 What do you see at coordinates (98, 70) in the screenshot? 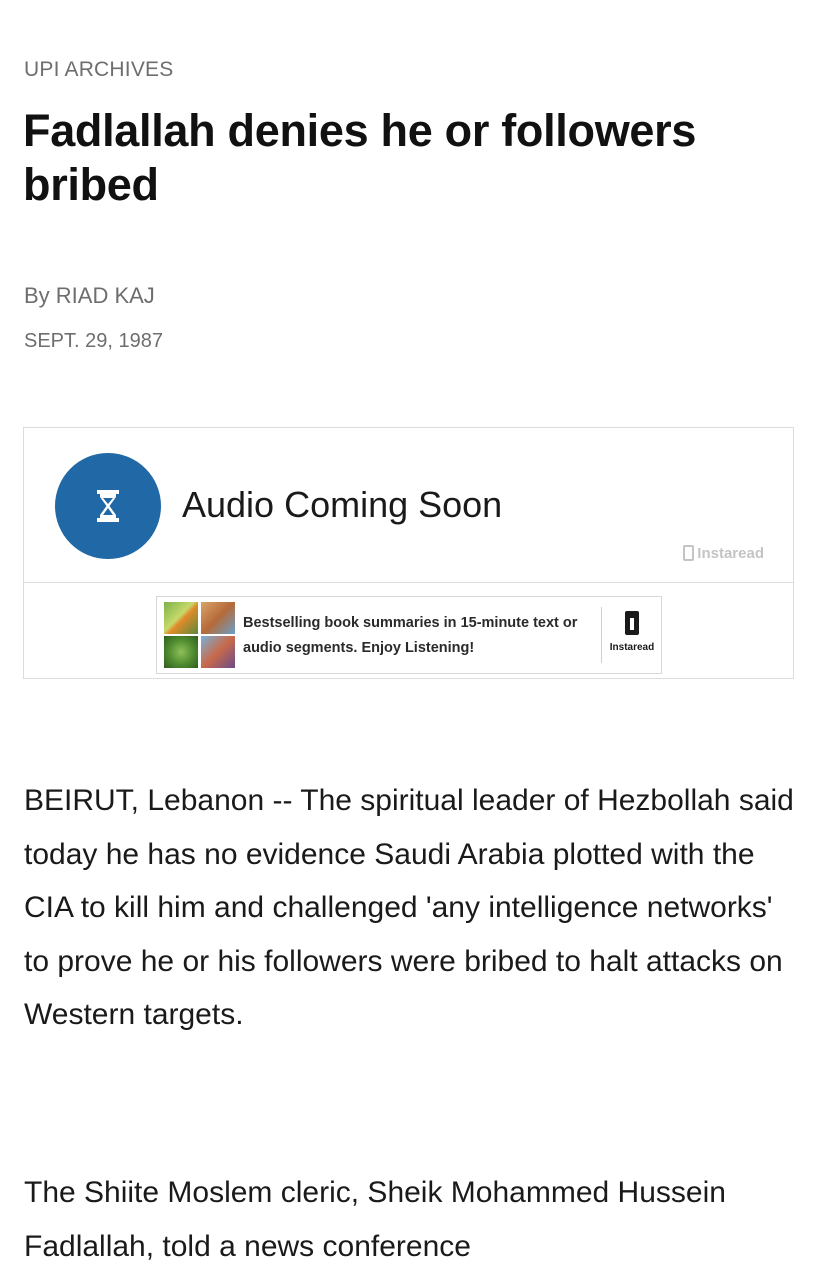
I see `section-label: UPI ARCHIVES` at bounding box center [98, 70].